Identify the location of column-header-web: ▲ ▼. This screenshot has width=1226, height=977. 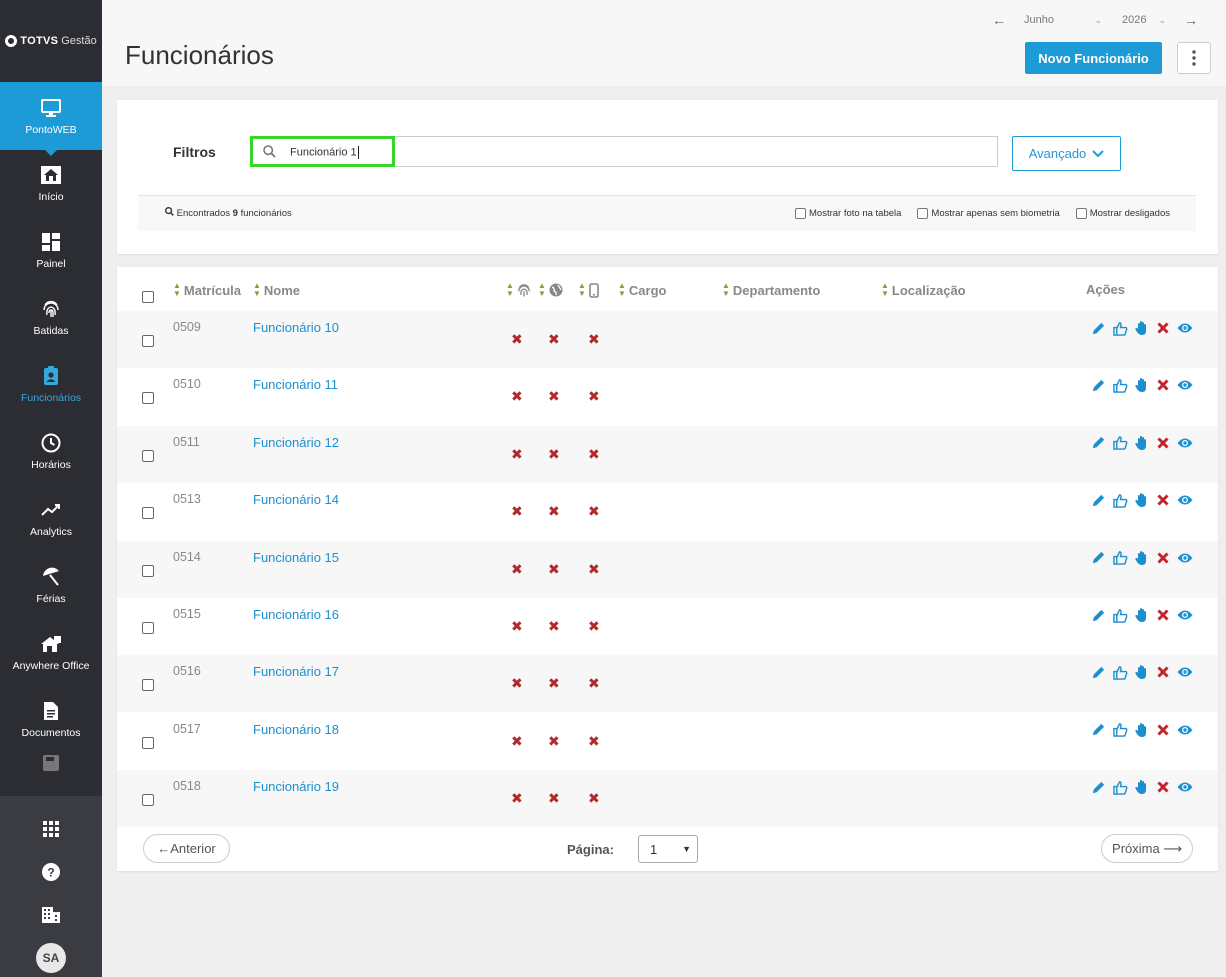
(550, 290).